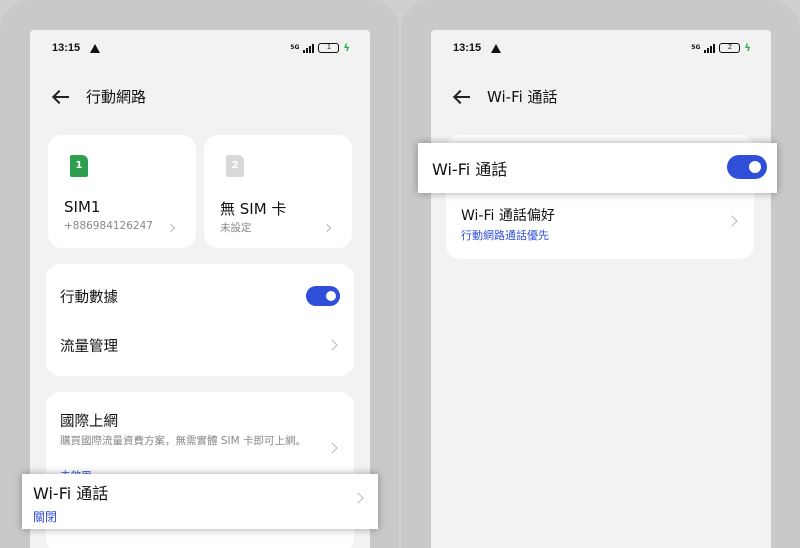  I want to click on mobile-data-toggle, so click(323, 296).